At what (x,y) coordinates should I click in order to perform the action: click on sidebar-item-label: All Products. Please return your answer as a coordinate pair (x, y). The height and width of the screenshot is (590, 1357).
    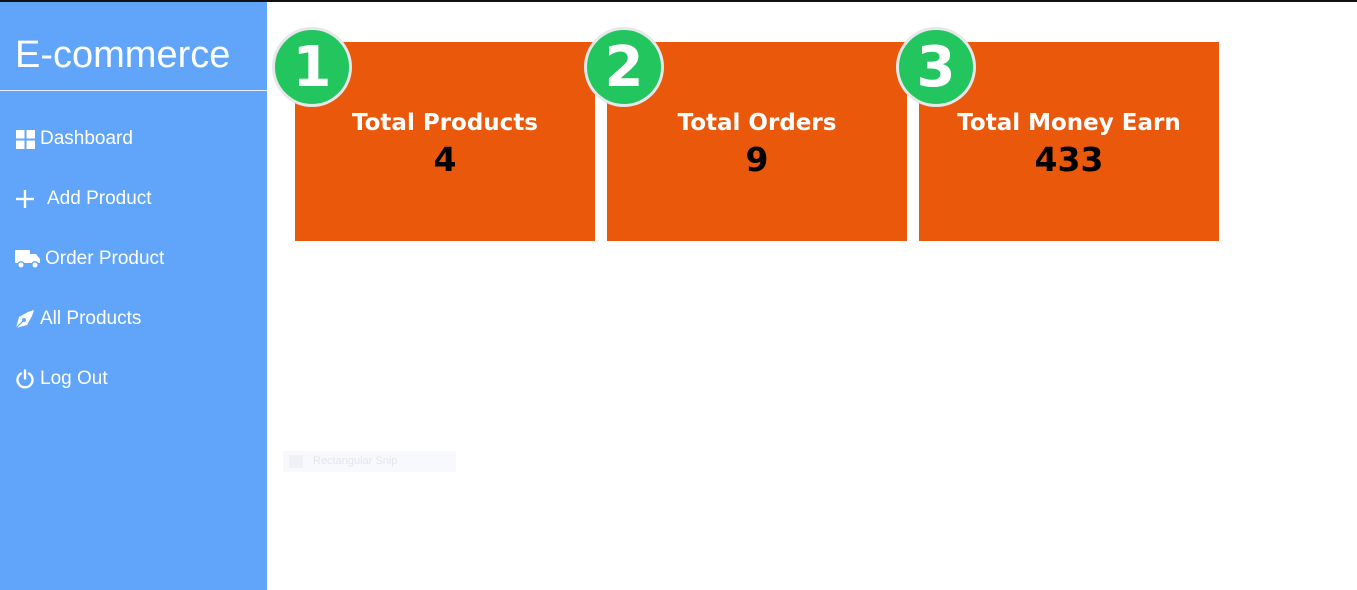
    Looking at the image, I should click on (91, 318).